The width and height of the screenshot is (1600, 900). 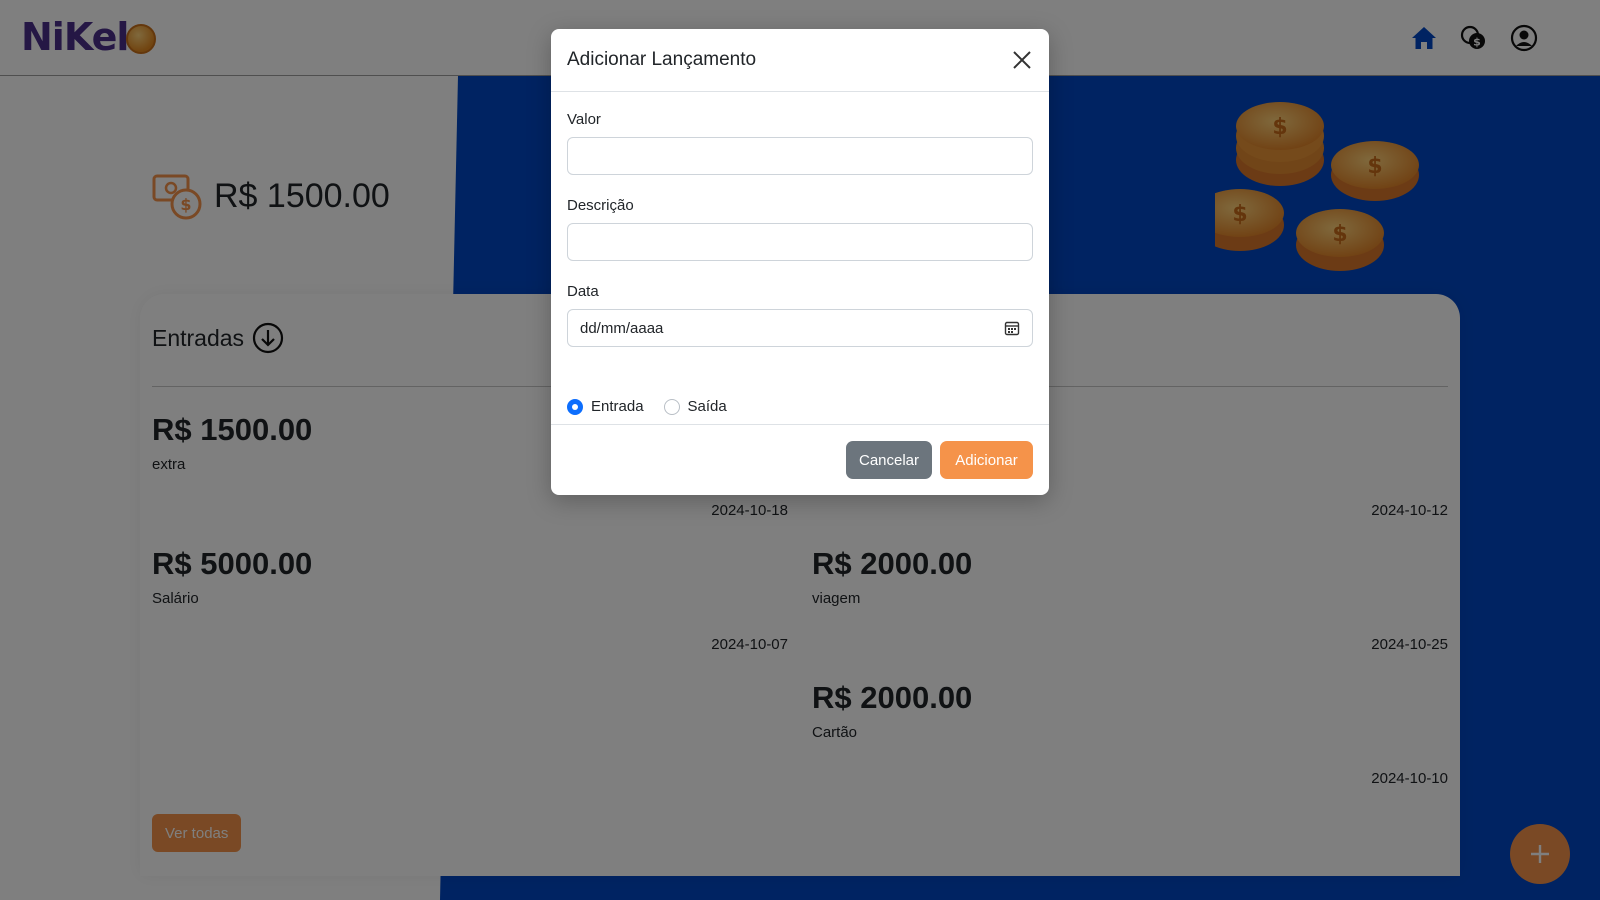 I want to click on entry-type-radios: Entrada Saída, so click(x=657, y=406).